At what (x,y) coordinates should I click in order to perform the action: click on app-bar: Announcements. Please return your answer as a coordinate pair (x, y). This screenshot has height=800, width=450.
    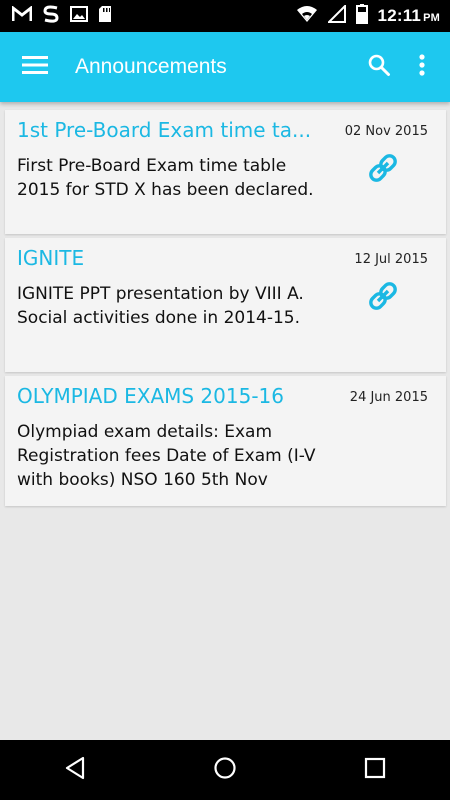
    Looking at the image, I should click on (225, 67).